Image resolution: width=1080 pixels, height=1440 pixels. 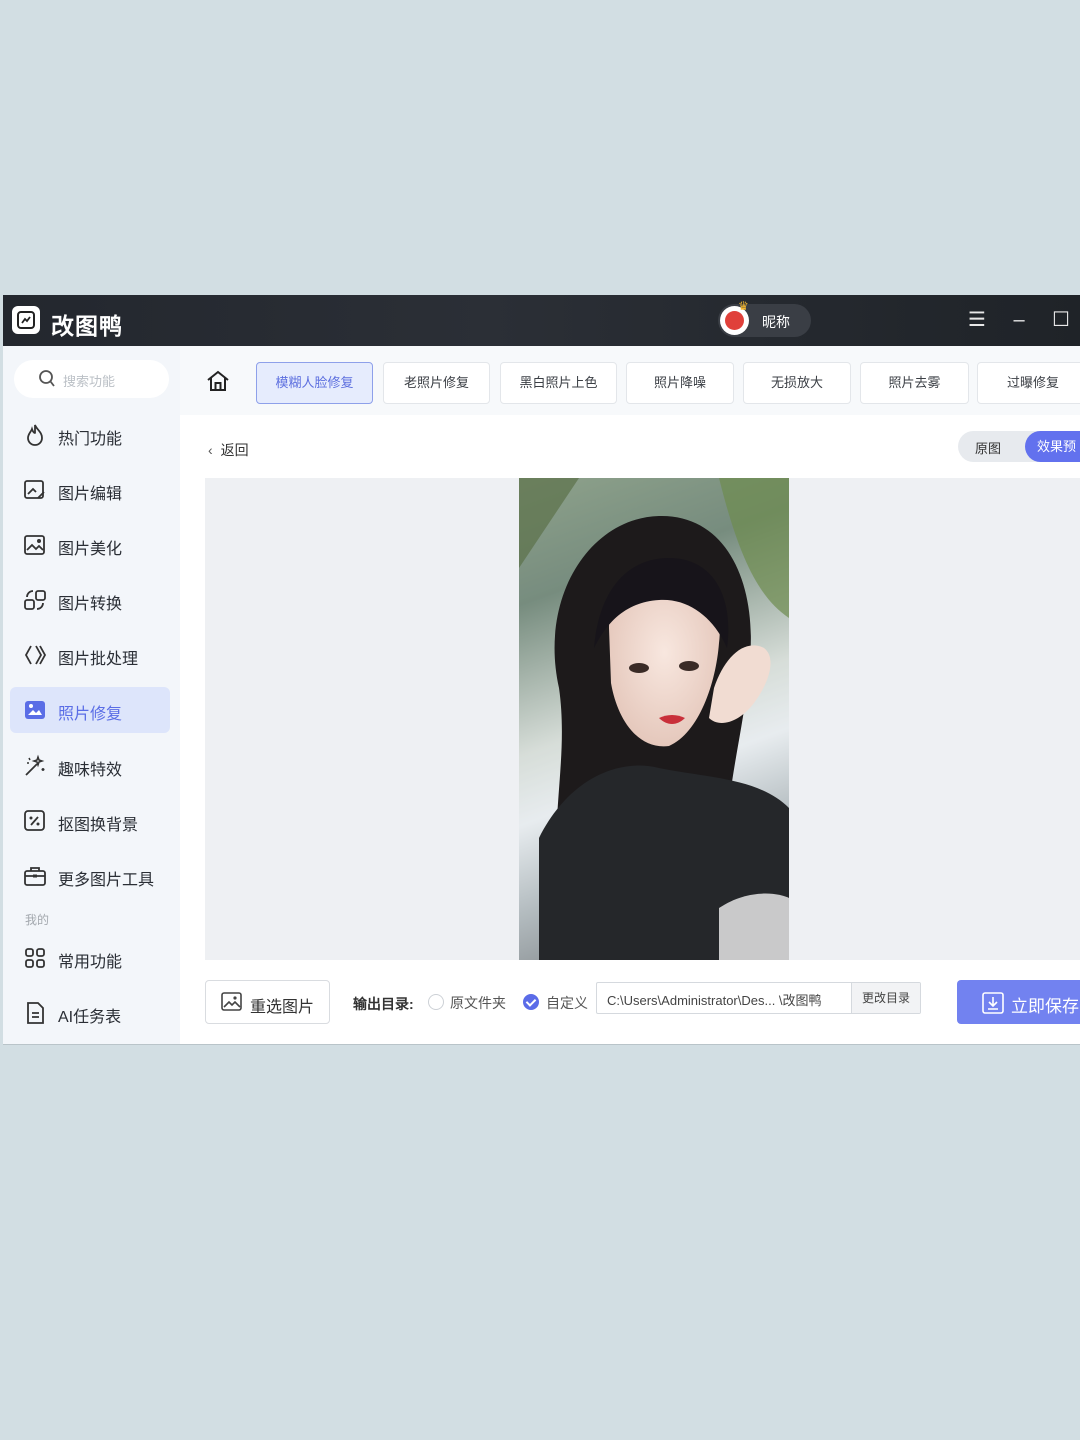 I want to click on sidebar-item-photo-repair: 照片修复, so click(x=90, y=710).